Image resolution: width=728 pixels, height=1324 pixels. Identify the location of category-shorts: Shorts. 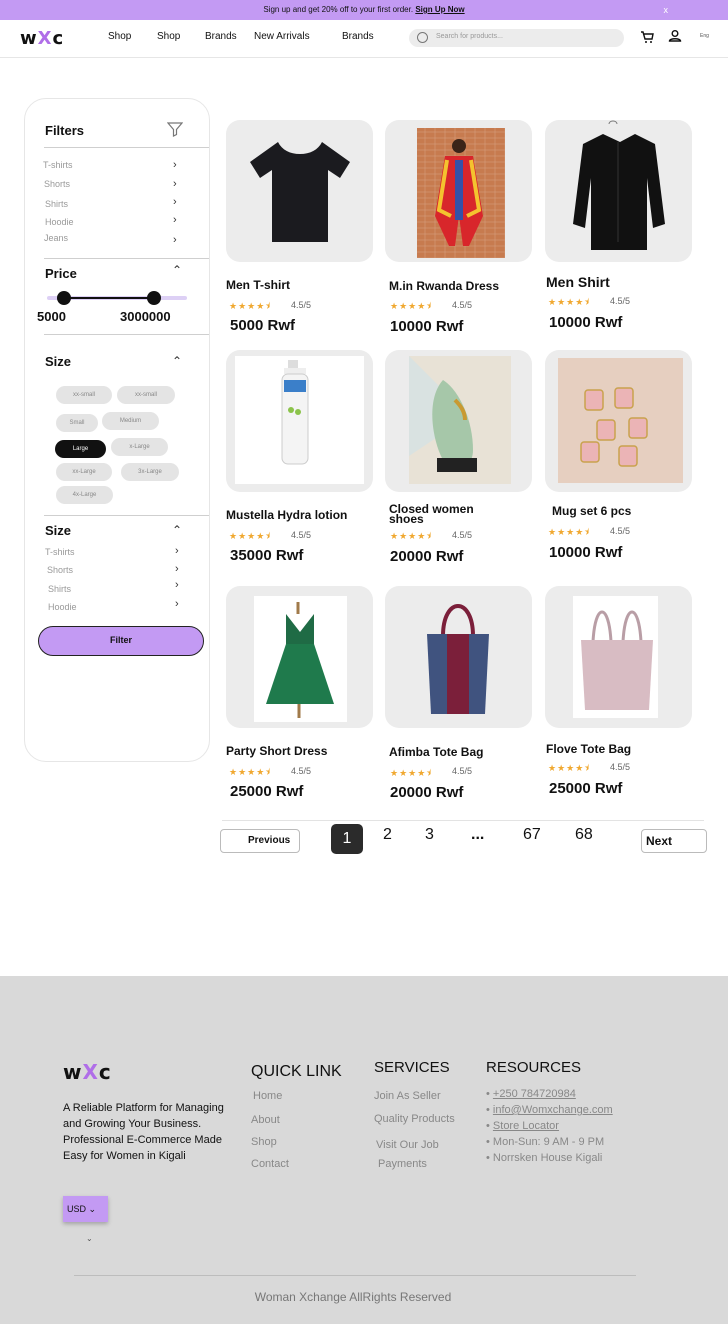
(57, 184).